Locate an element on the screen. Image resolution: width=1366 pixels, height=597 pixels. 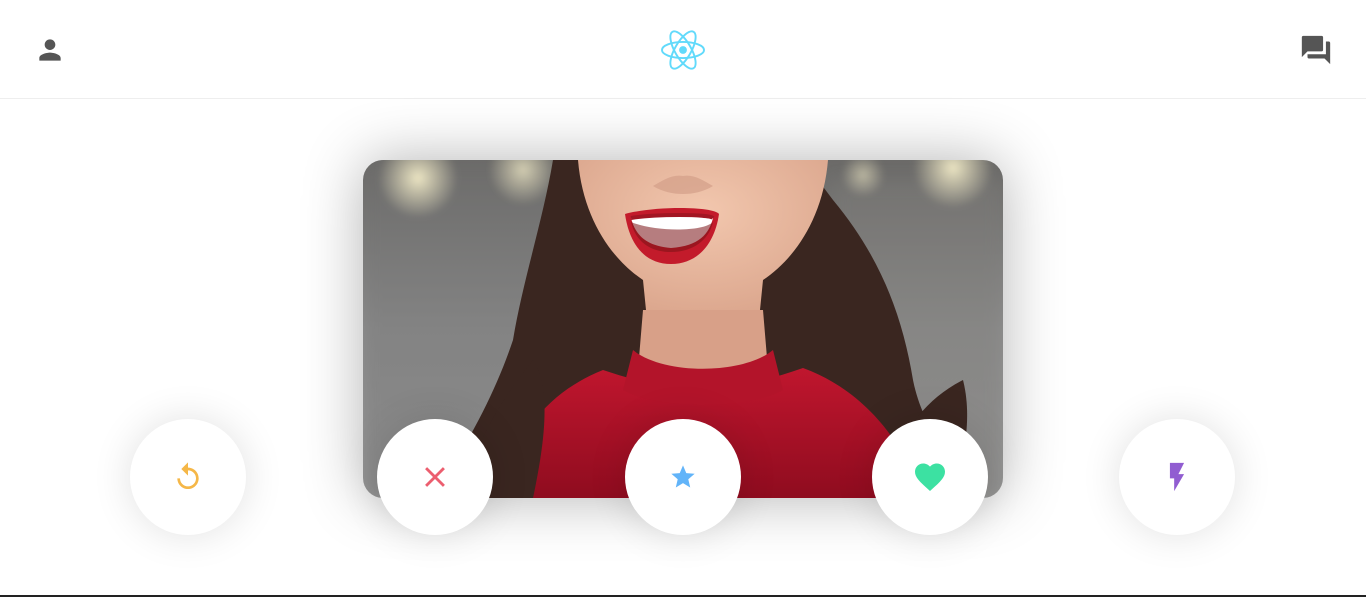
boost-button is located at coordinates (1177, 477).